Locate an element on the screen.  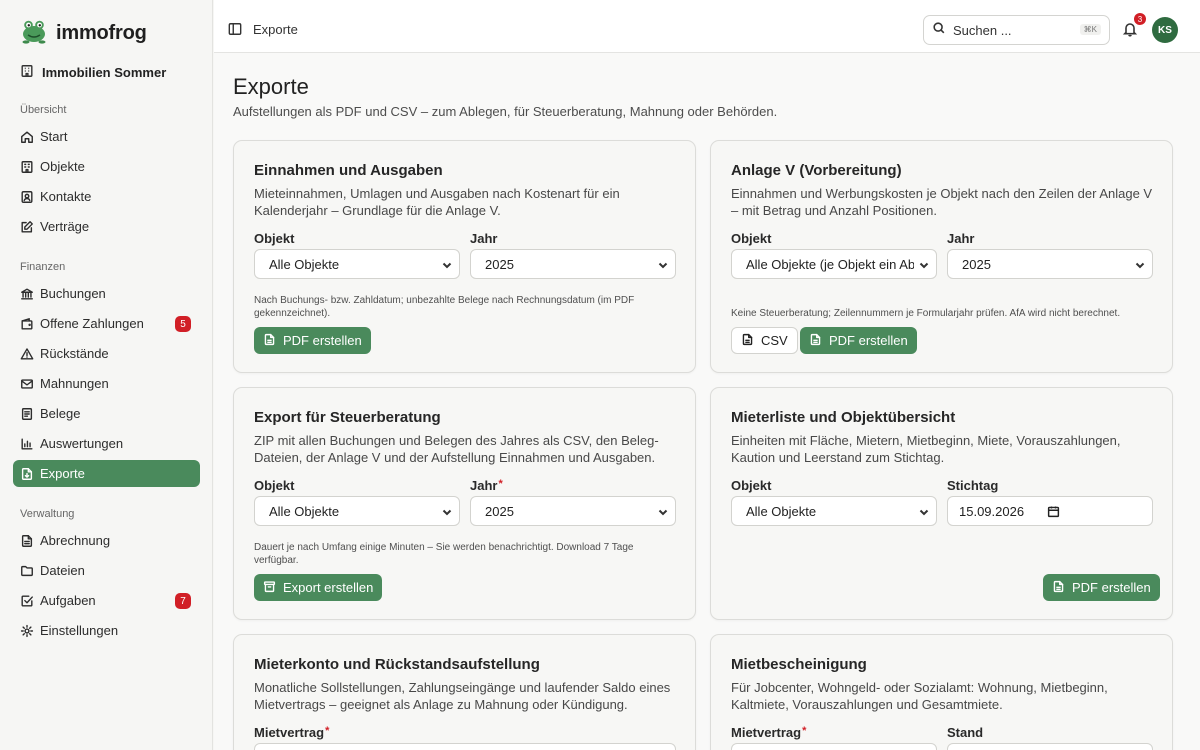
bank-icon is located at coordinates (27, 294).